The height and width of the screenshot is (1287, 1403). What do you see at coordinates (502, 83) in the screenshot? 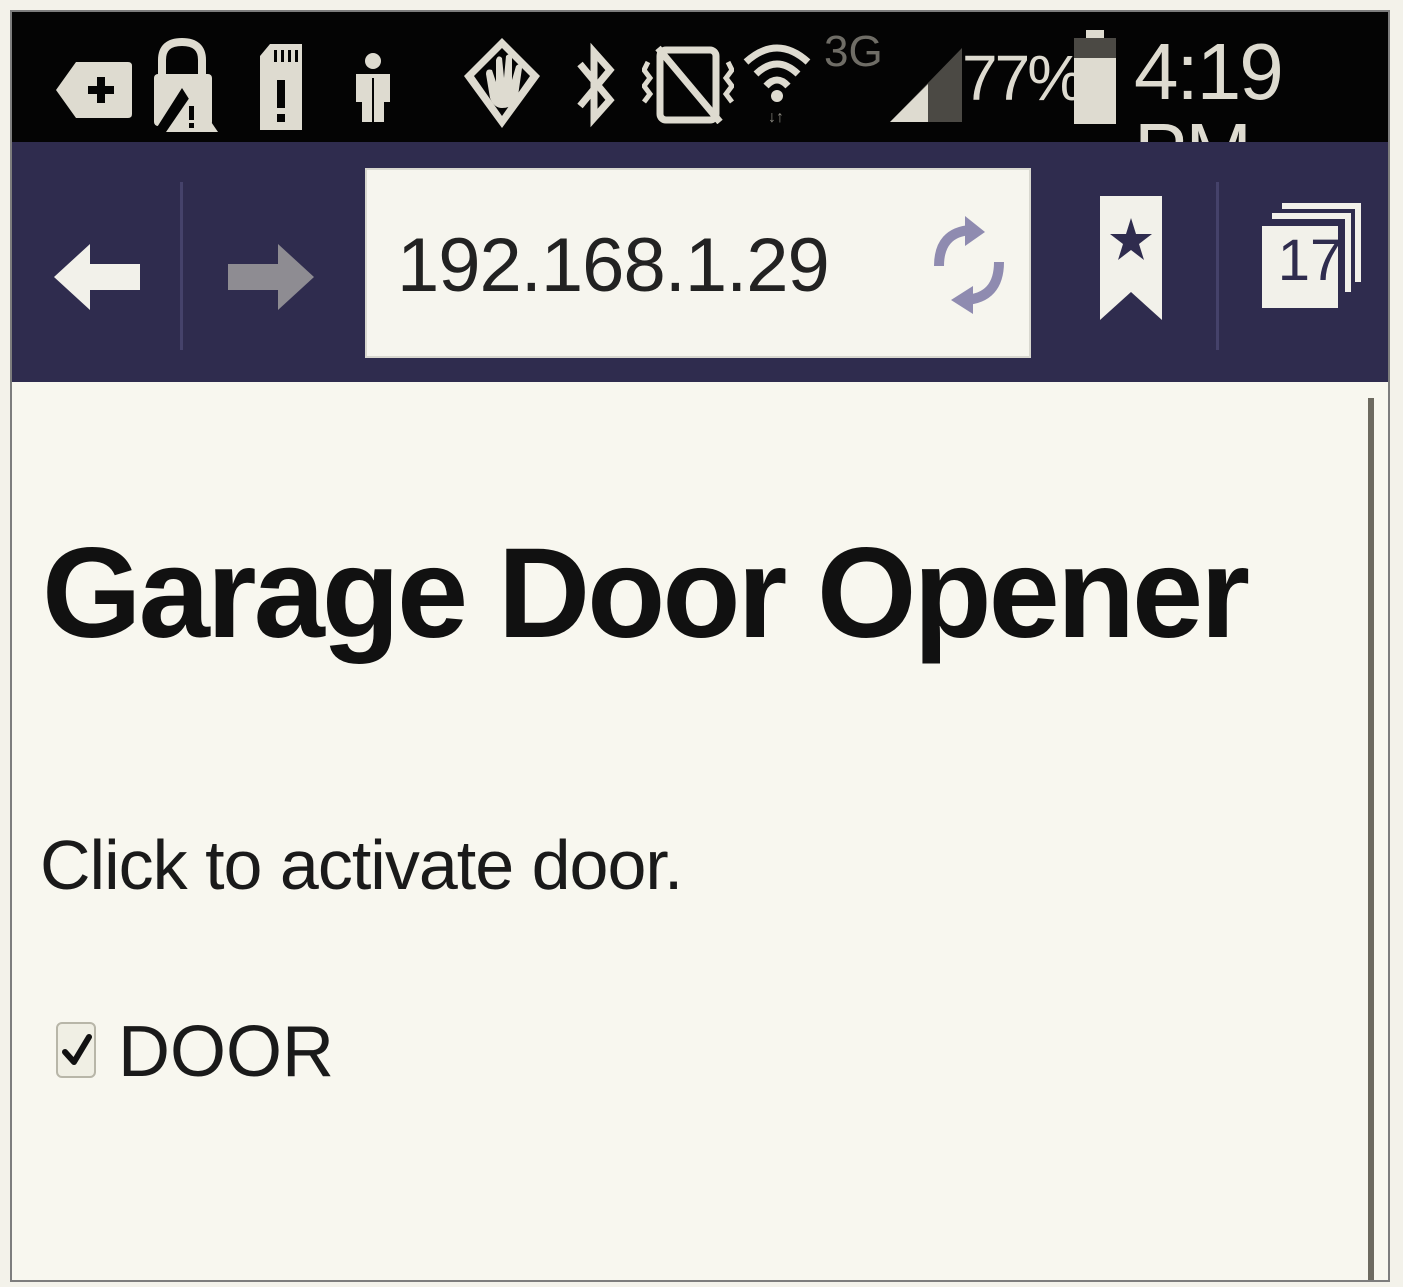
I see `gesture-icon` at bounding box center [502, 83].